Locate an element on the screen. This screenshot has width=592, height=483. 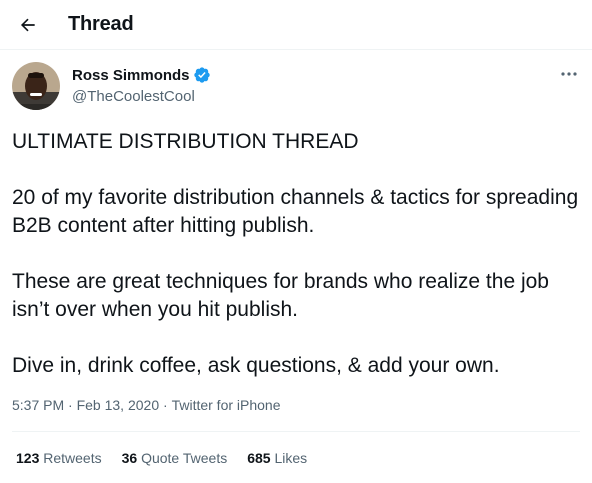
more-horizontal-icon is located at coordinates (569, 74).